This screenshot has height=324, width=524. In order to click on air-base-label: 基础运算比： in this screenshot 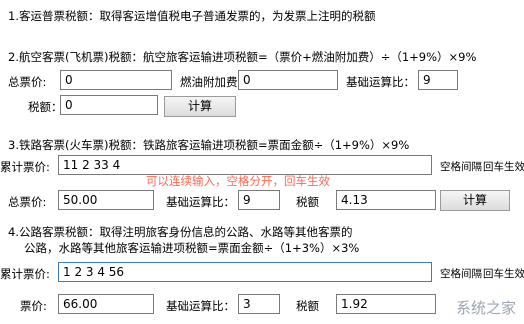, I will do `click(380, 82)`.